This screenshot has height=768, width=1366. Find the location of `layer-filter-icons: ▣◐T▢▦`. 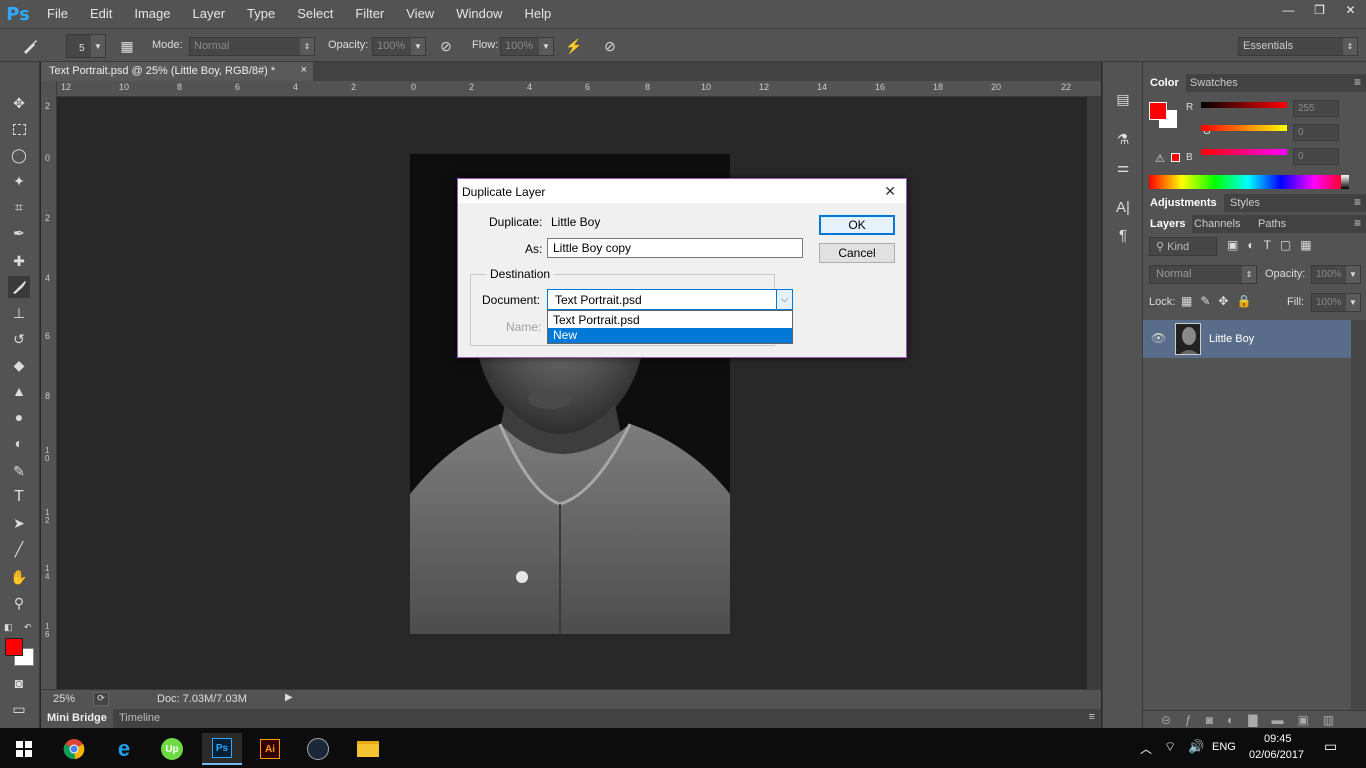

layer-filter-icons: ▣◐T▢▦ is located at coordinates (1274, 245).